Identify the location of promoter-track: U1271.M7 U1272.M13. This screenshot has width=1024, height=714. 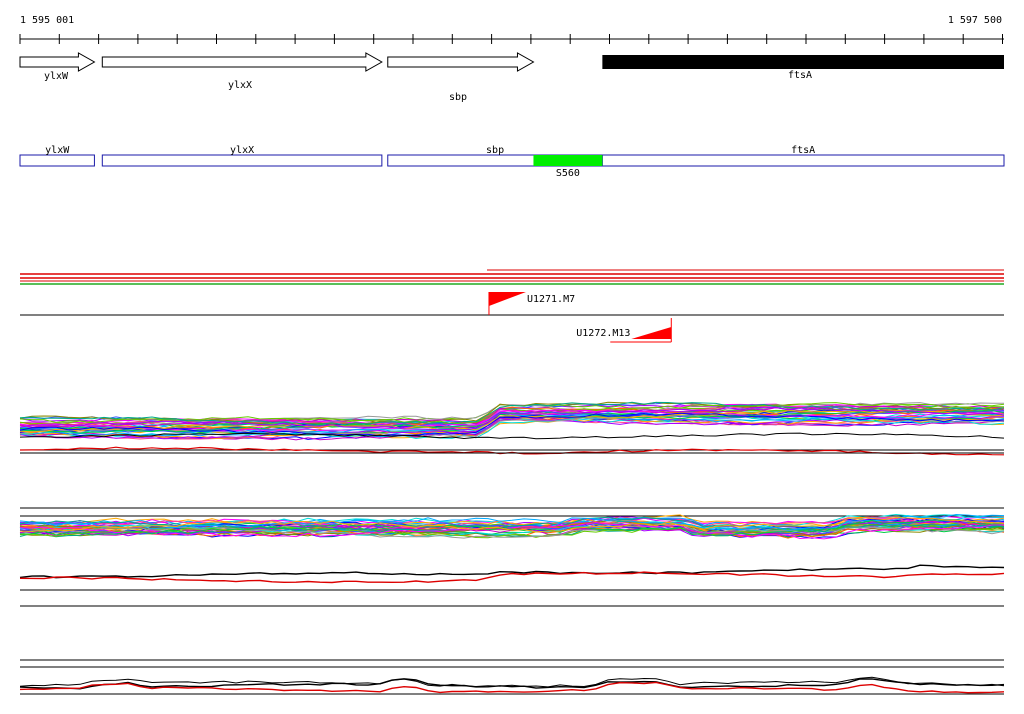
(512, 317).